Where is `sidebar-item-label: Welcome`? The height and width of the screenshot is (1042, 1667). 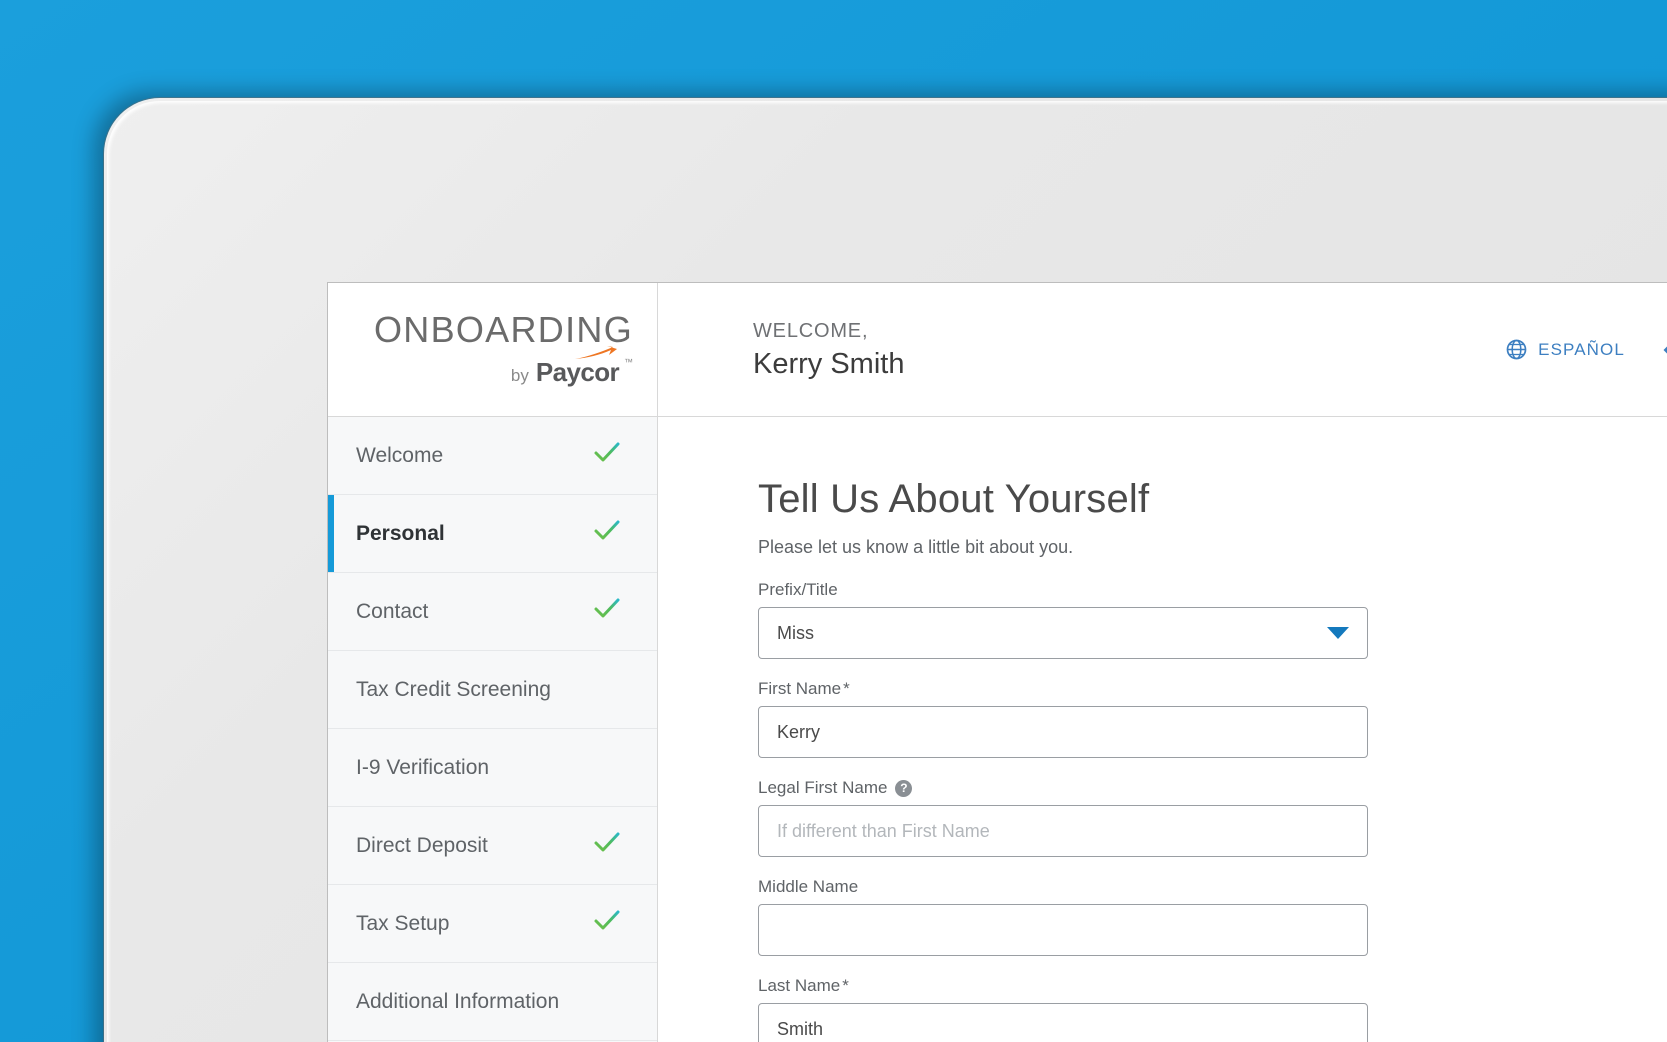 sidebar-item-label: Welcome is located at coordinates (400, 455).